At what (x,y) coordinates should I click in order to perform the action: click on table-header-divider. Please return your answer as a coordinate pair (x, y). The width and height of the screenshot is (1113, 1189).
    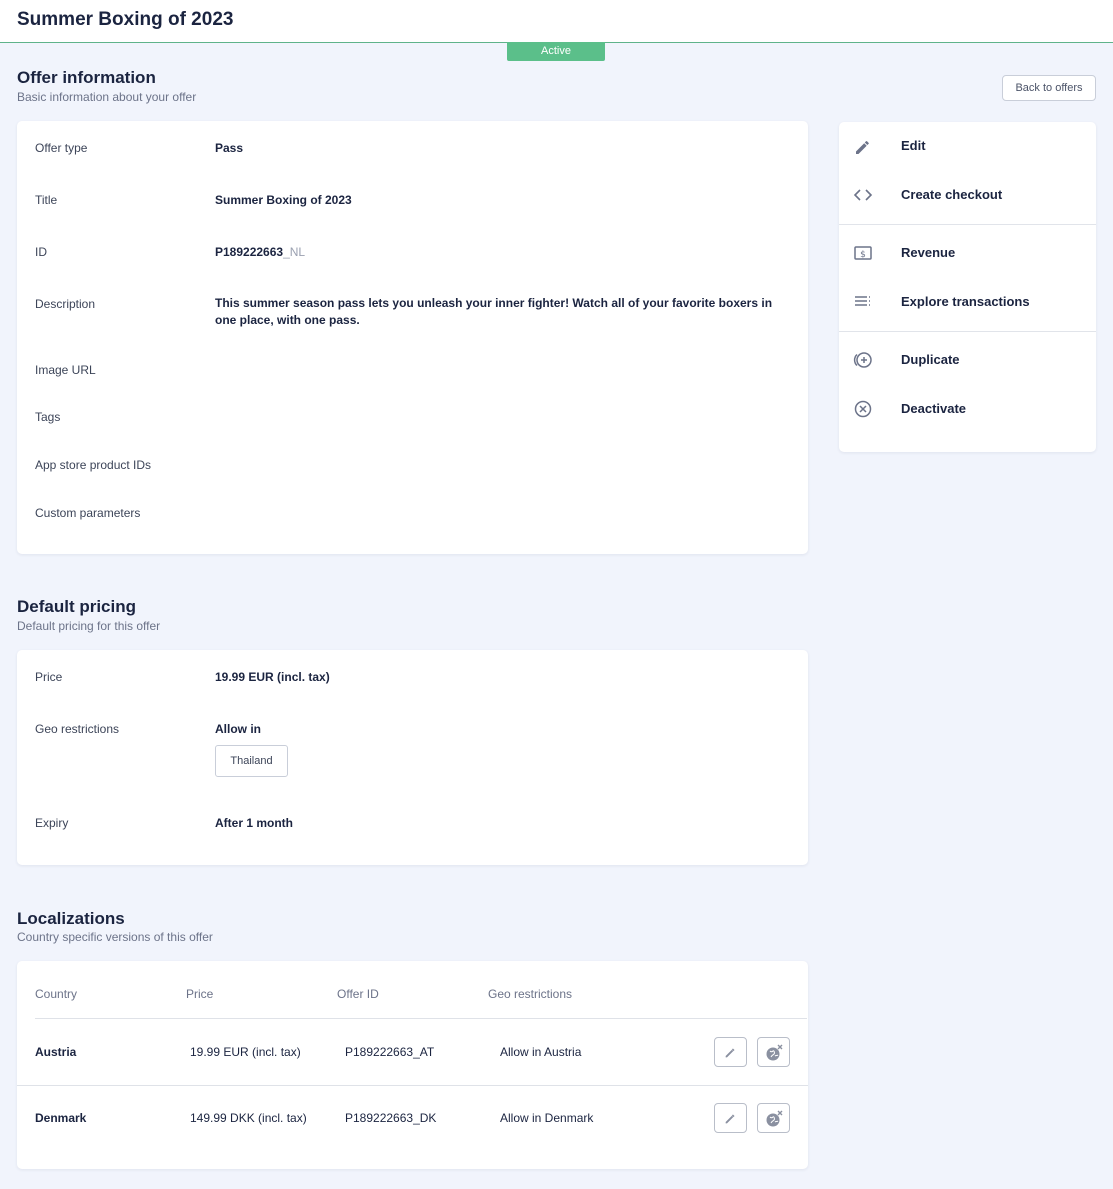
    Looking at the image, I should click on (421, 1018).